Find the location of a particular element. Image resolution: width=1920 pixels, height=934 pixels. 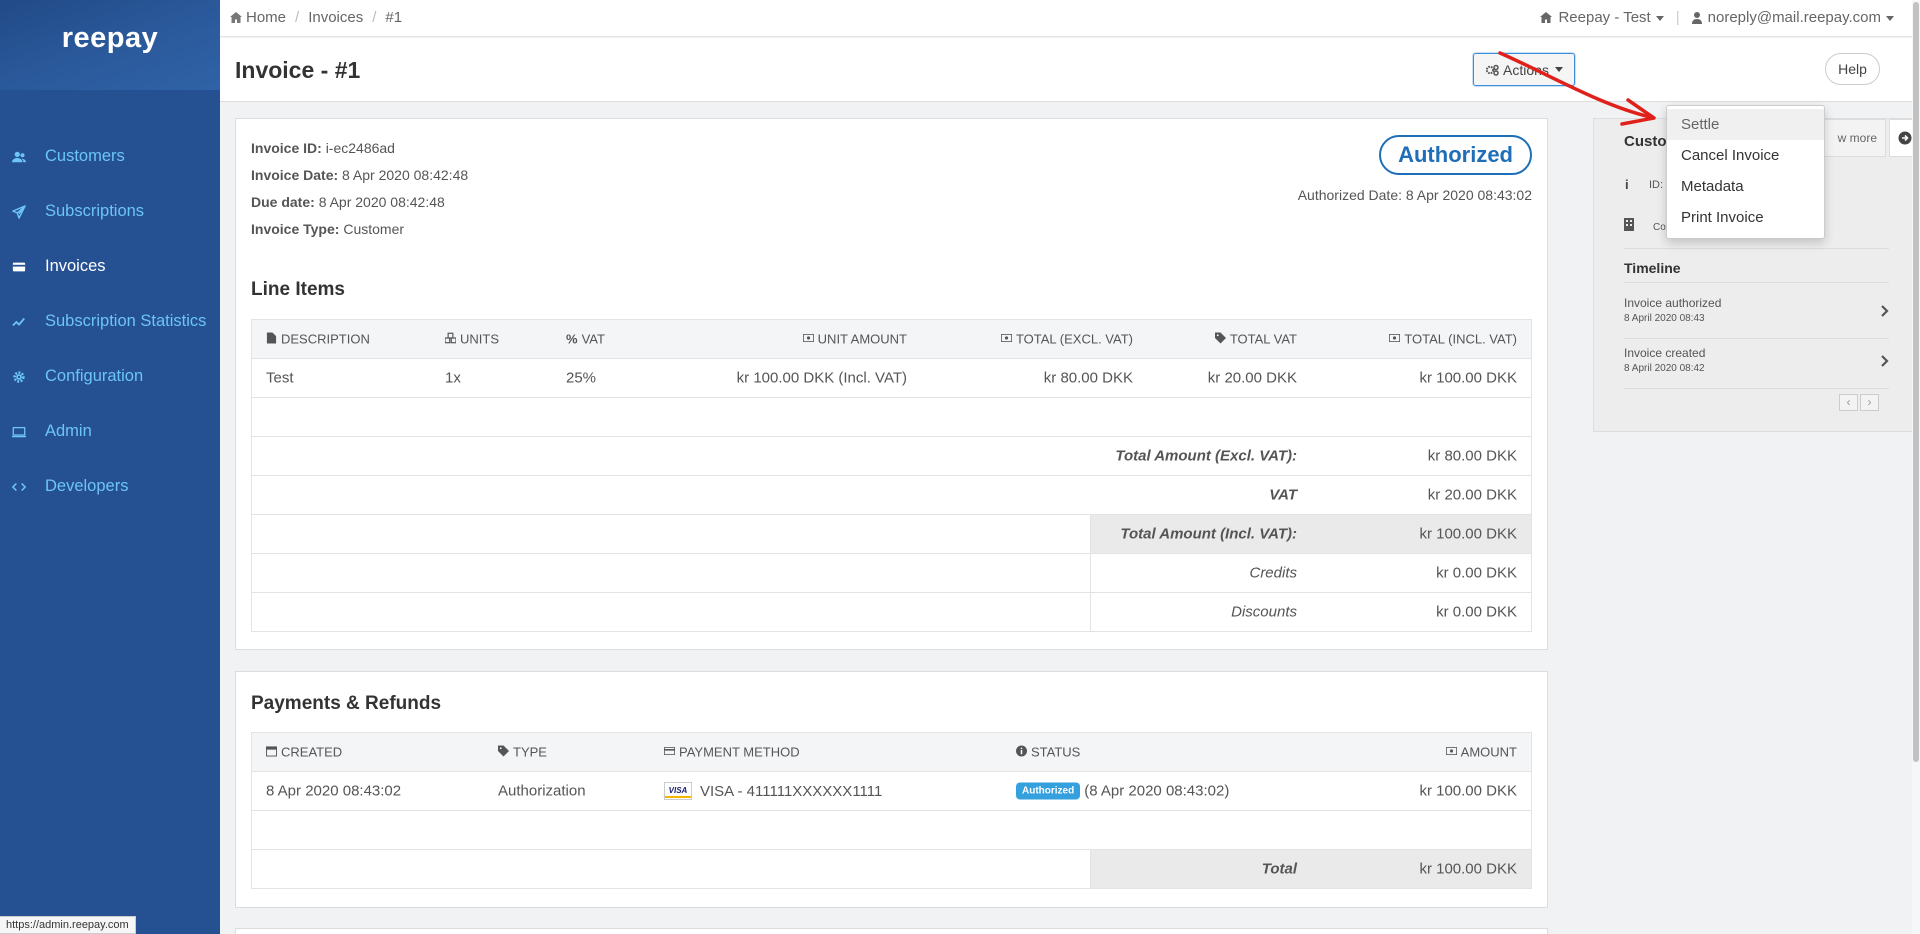

payment-type: Authorization is located at coordinates (542, 791).